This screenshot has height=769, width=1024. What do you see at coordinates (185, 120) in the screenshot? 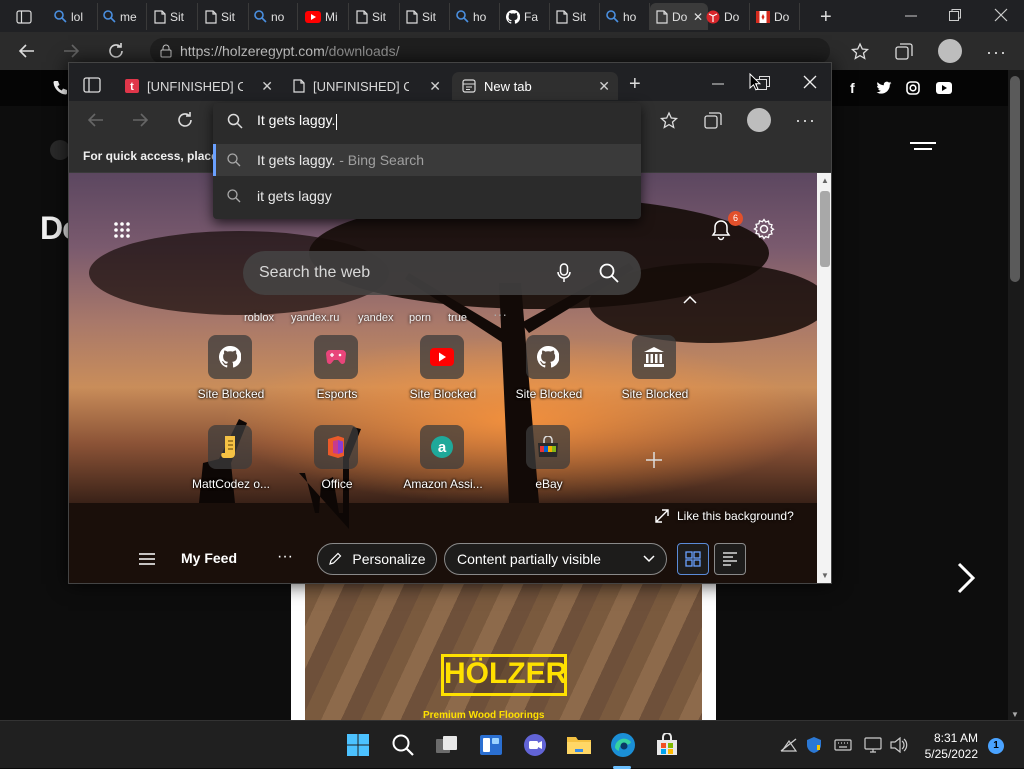
I see `inner-refresh-icon` at bounding box center [185, 120].